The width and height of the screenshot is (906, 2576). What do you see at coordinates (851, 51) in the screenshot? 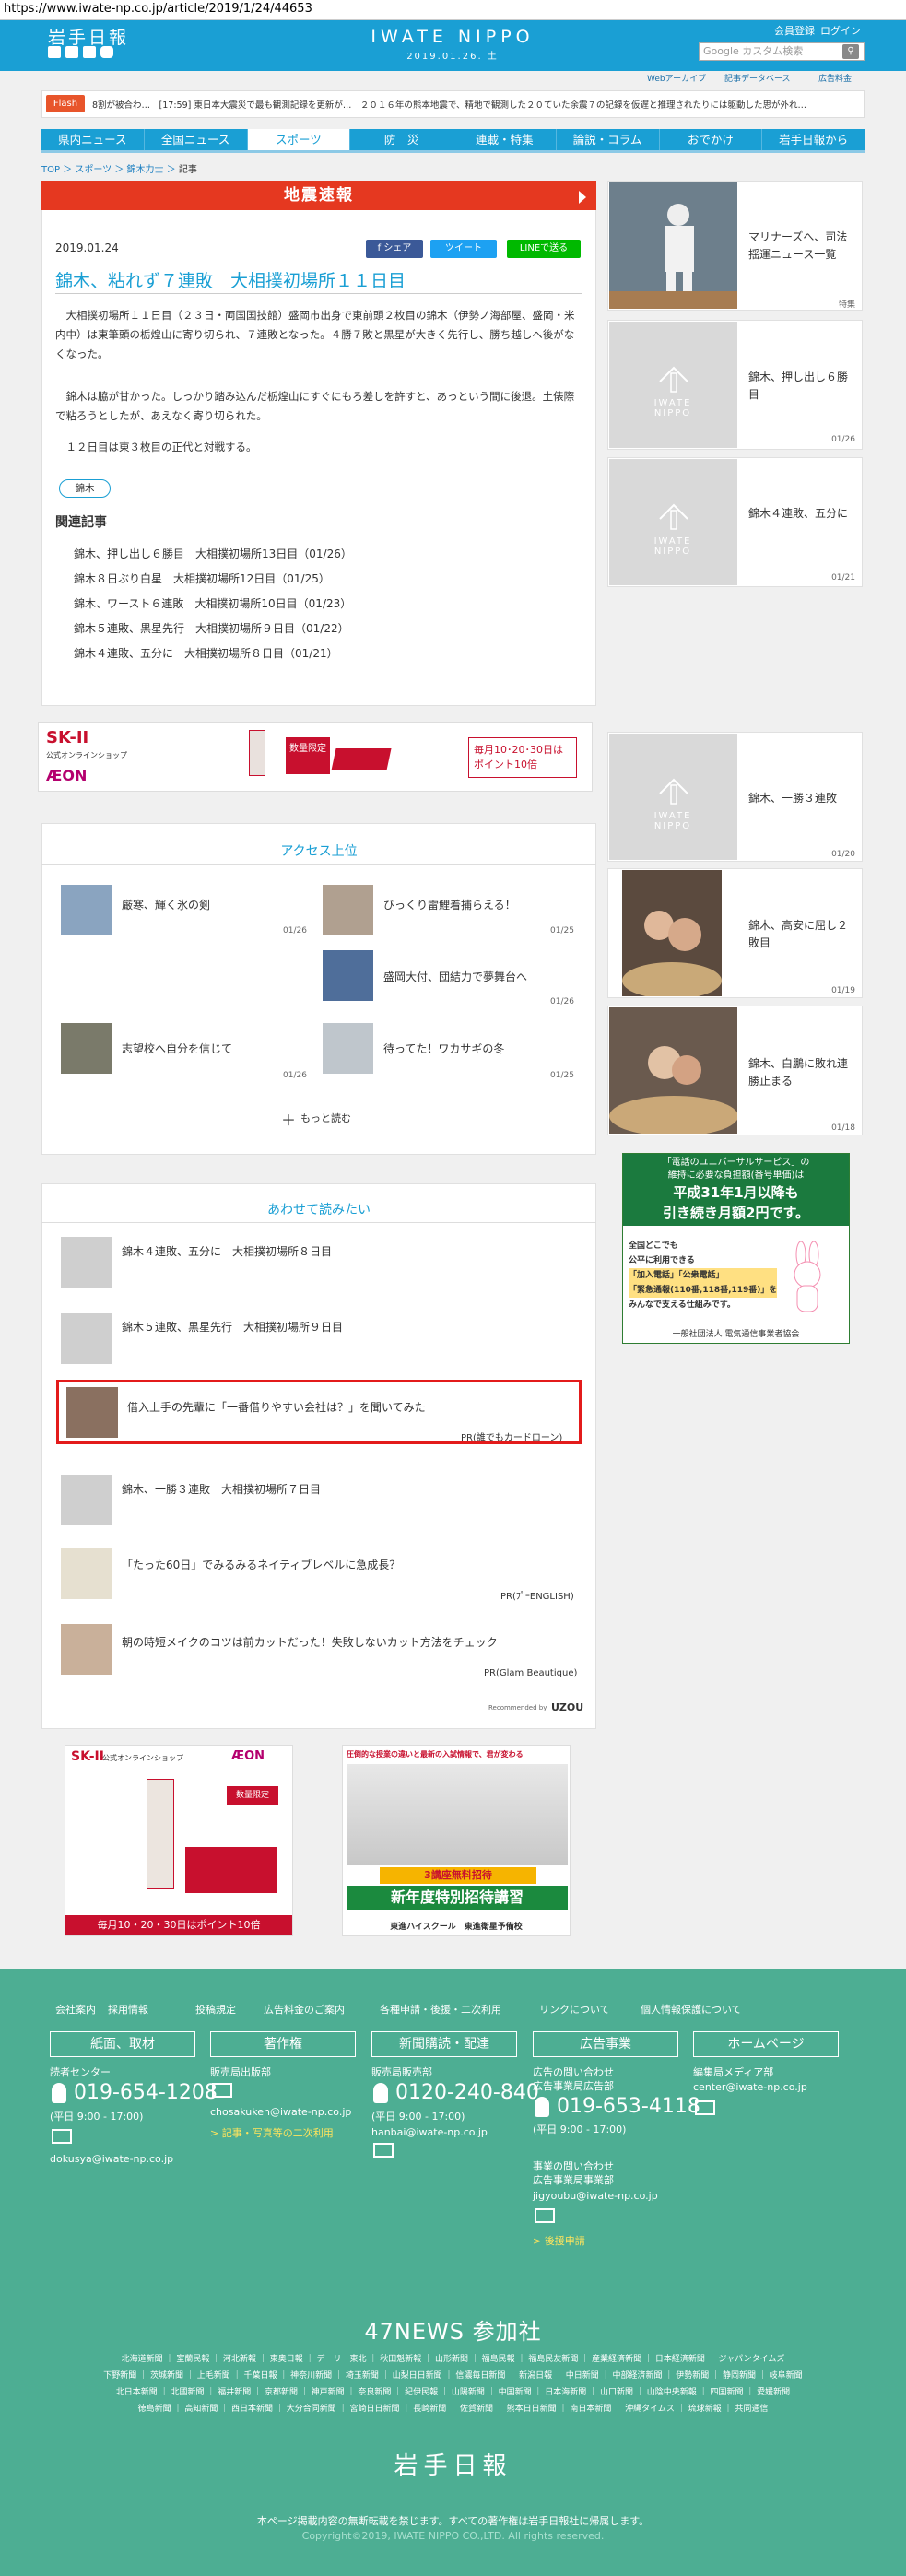
I see `search-icon: ⚲` at bounding box center [851, 51].